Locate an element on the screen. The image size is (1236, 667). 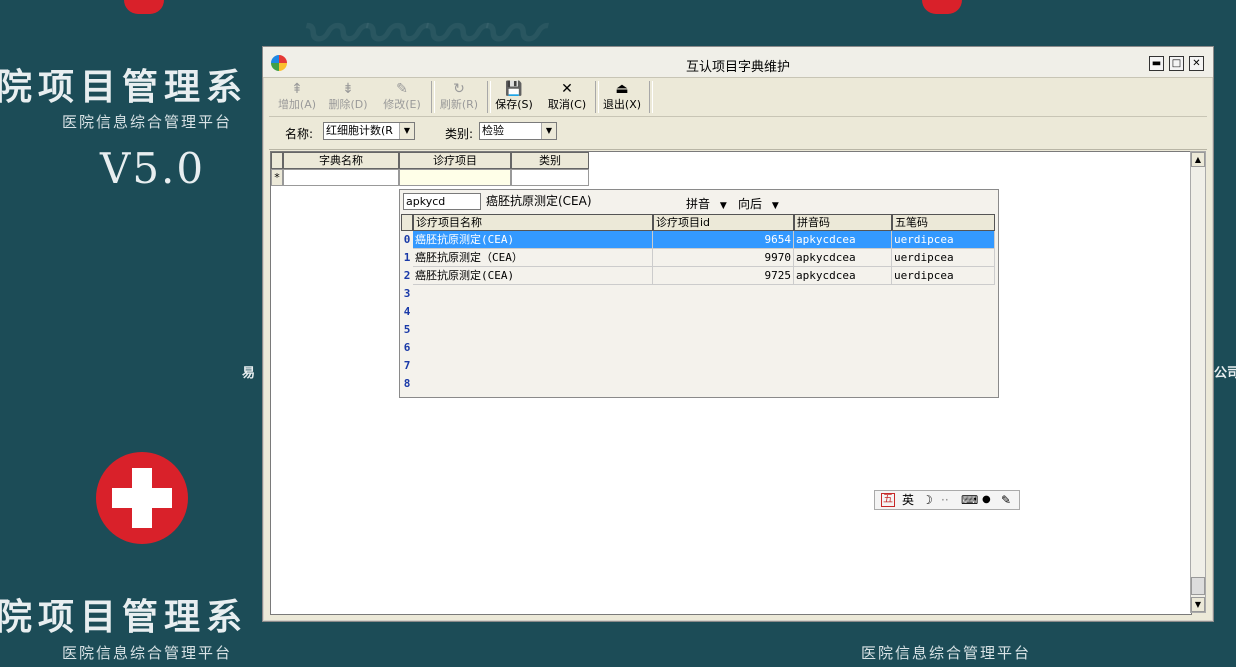
row-number: 4 is located at coordinates (407, 311).